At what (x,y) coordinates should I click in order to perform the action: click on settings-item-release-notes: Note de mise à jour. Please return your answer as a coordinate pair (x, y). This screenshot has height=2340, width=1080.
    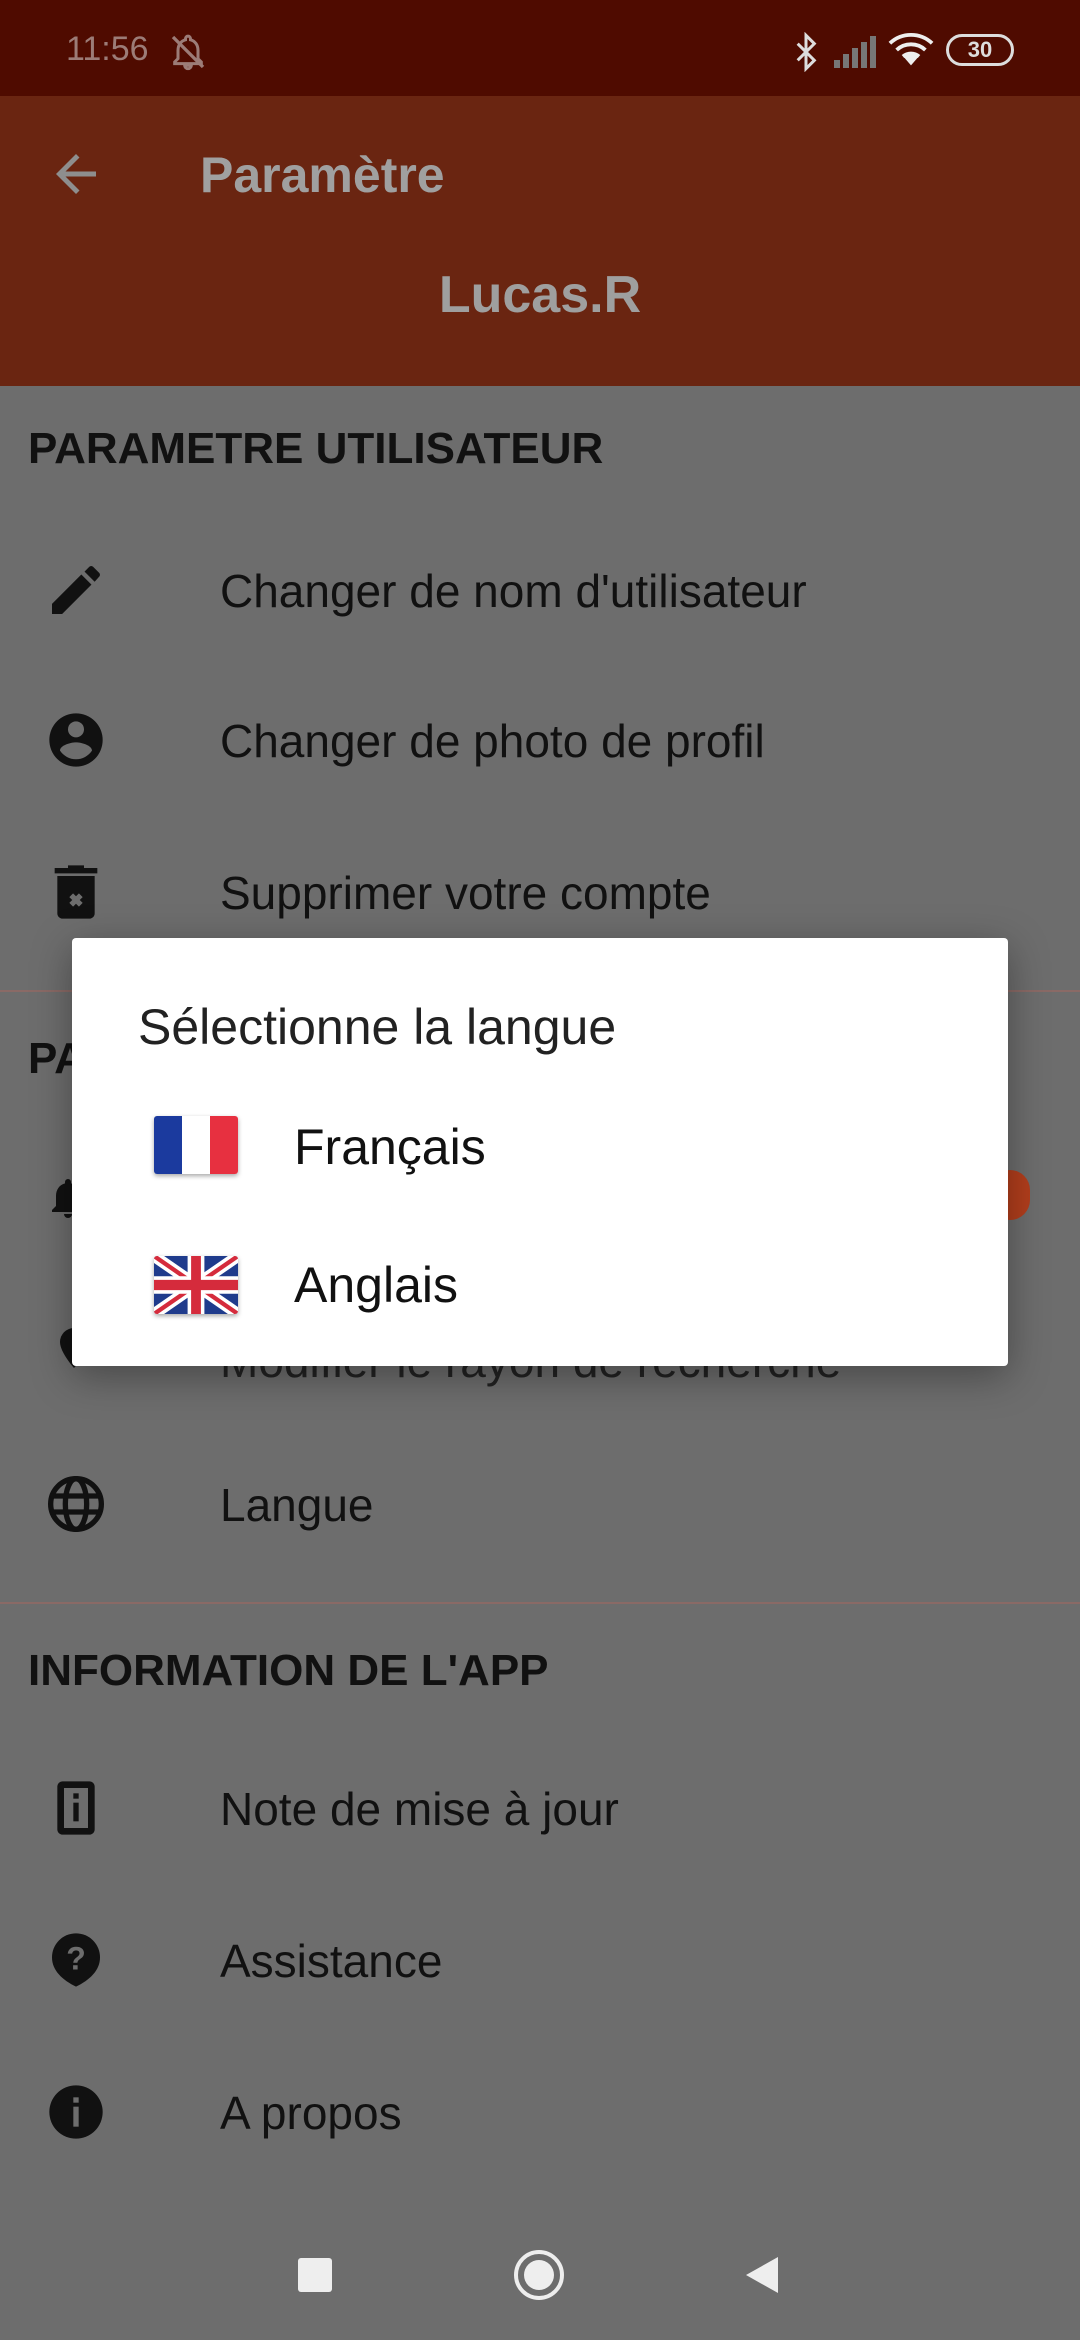
    Looking at the image, I should click on (540, 1808).